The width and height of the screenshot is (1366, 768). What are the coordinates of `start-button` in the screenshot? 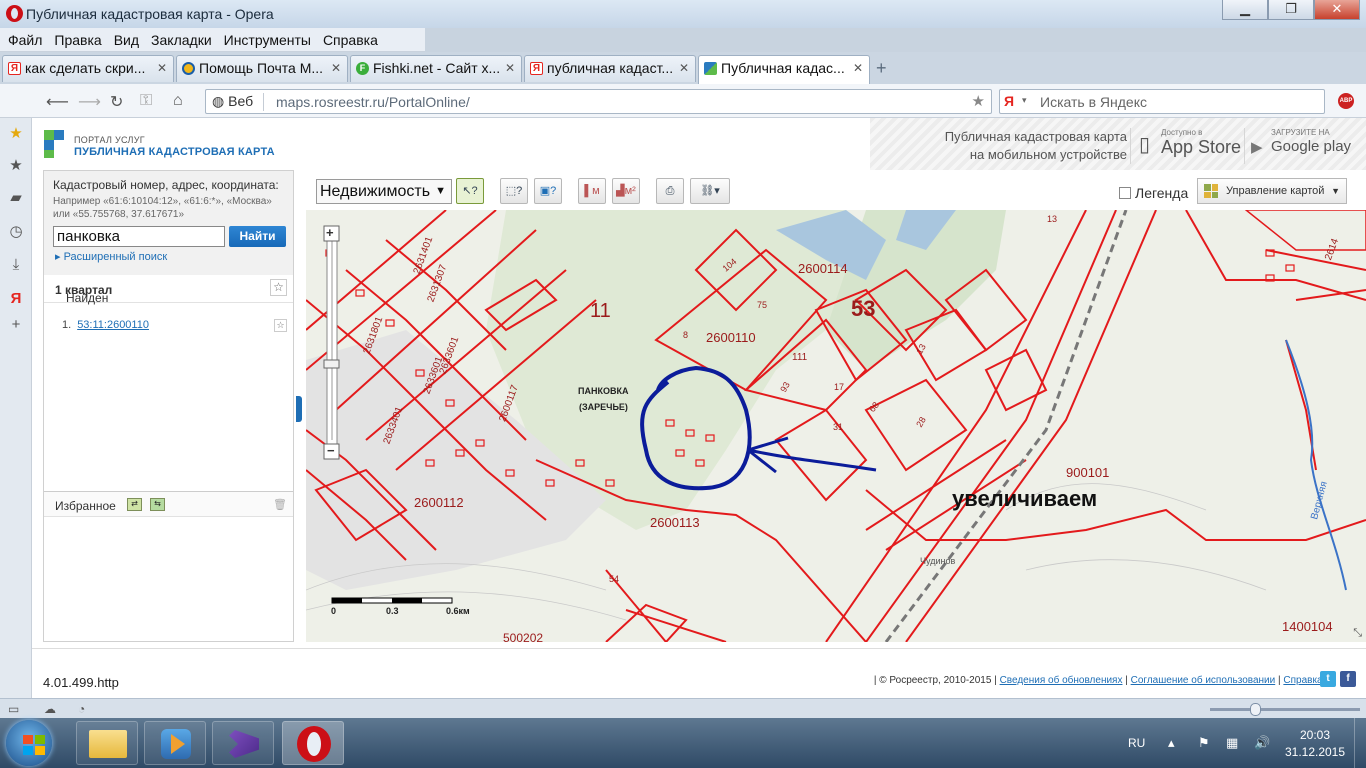 It's located at (29, 743).